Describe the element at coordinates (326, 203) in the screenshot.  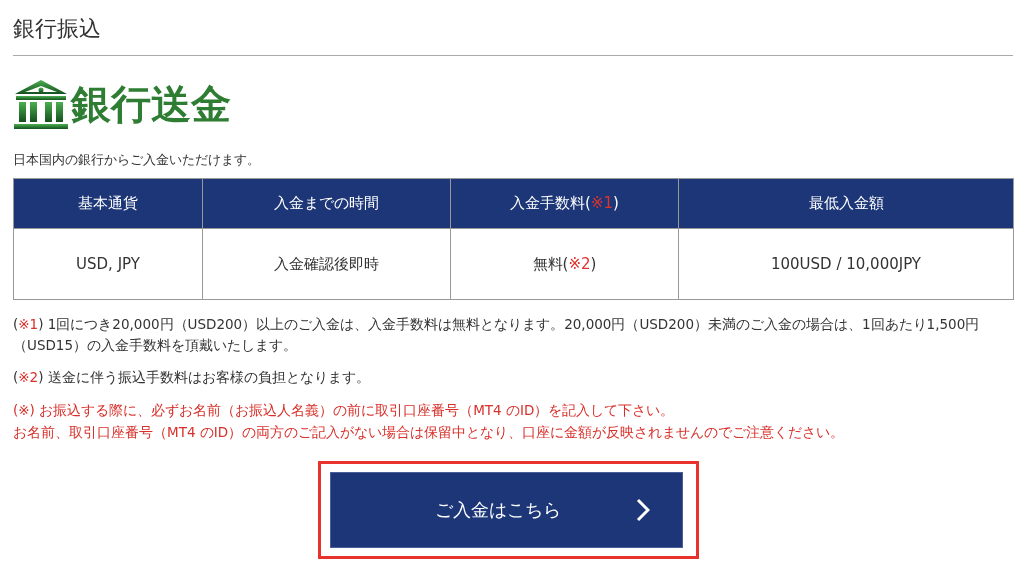
I see `column-header: 入金までの時間` at that location.